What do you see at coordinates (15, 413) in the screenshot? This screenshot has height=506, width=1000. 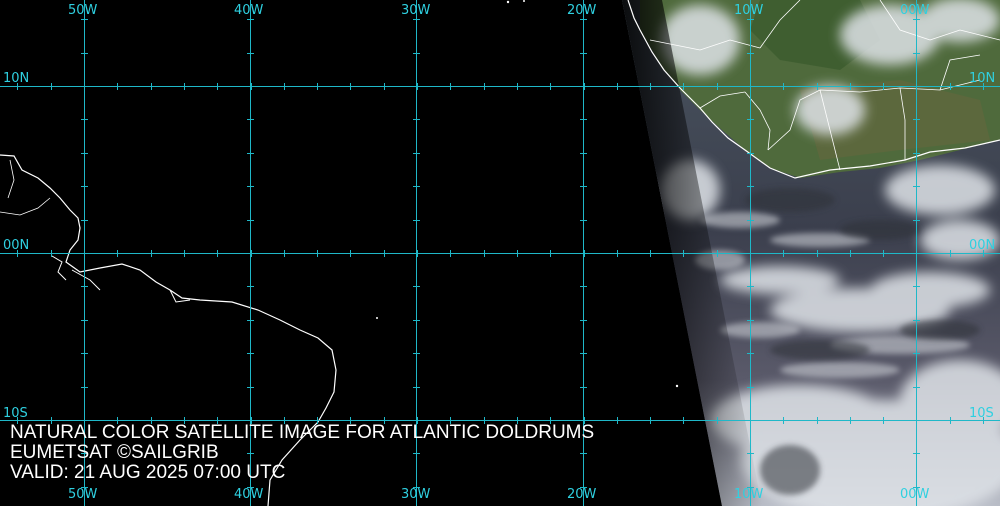 I see `lat-label-left-10s: 10S` at bounding box center [15, 413].